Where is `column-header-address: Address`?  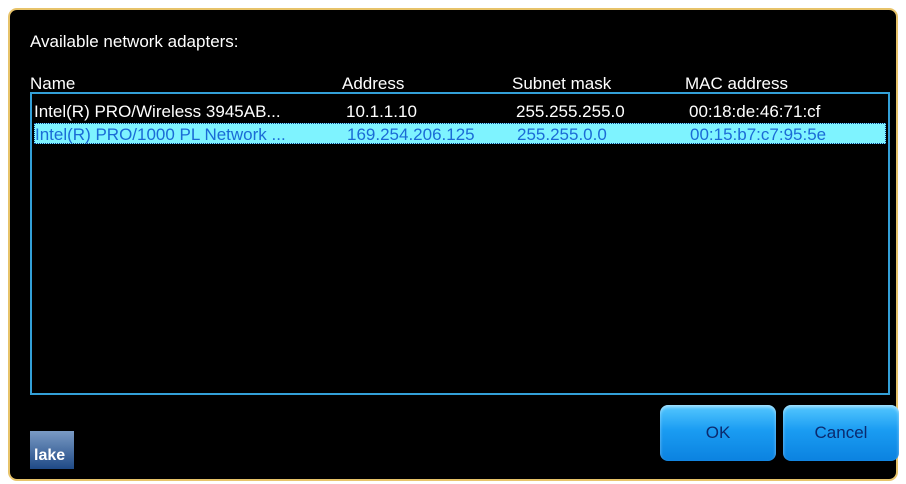 column-header-address: Address is located at coordinates (426, 84).